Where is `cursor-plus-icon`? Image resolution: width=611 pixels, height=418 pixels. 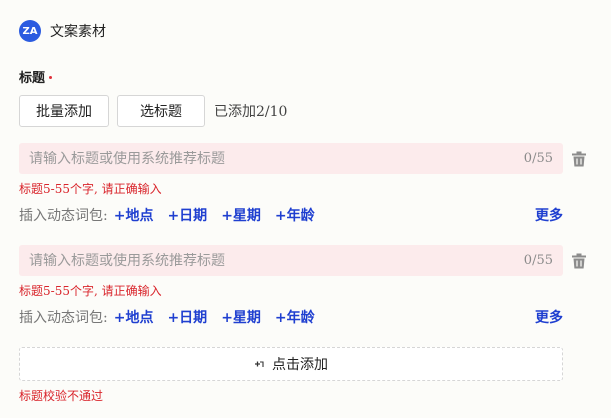
cursor-plus-icon is located at coordinates (259, 364).